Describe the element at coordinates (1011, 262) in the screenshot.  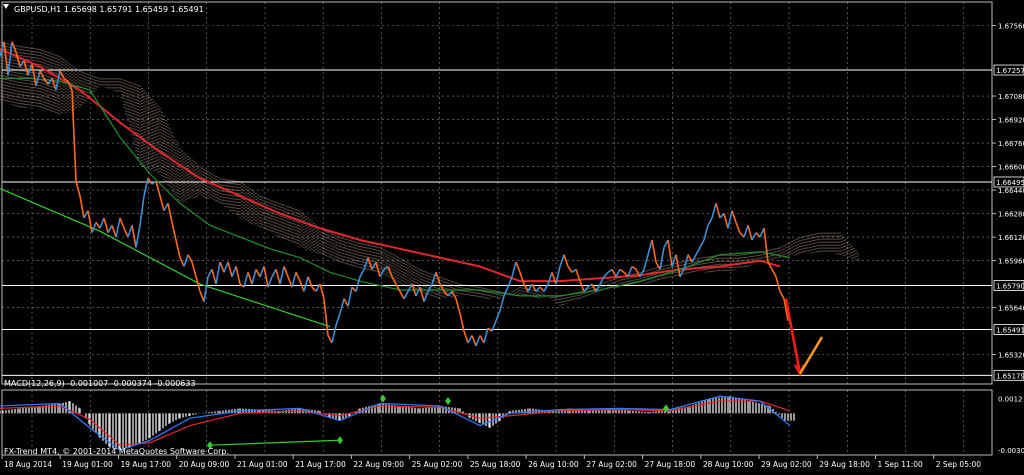
I see `price-tick-label: 1.65960` at that location.